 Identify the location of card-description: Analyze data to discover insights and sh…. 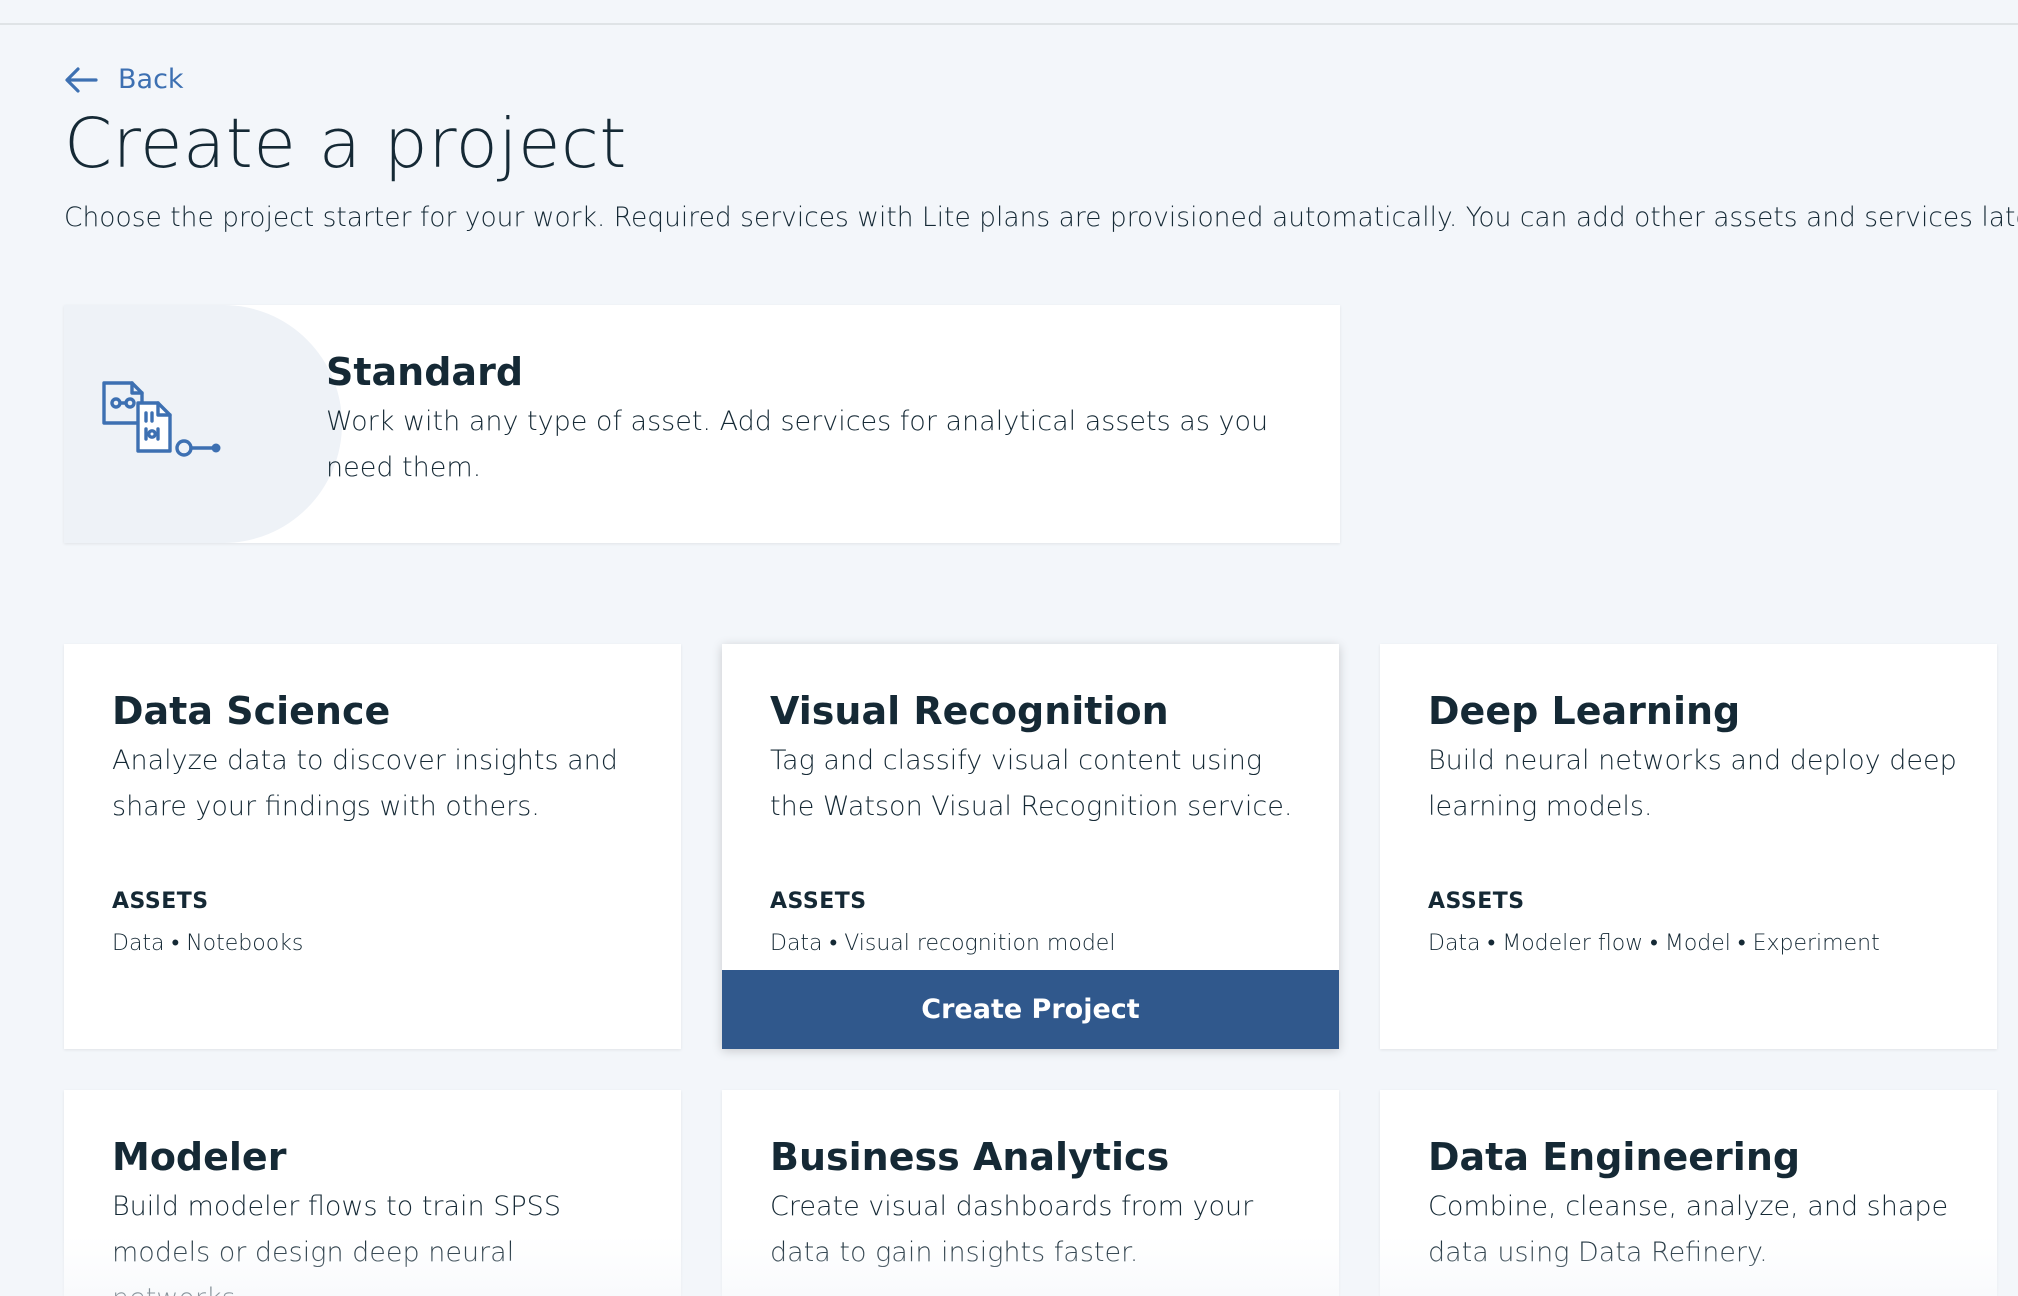
(365, 783).